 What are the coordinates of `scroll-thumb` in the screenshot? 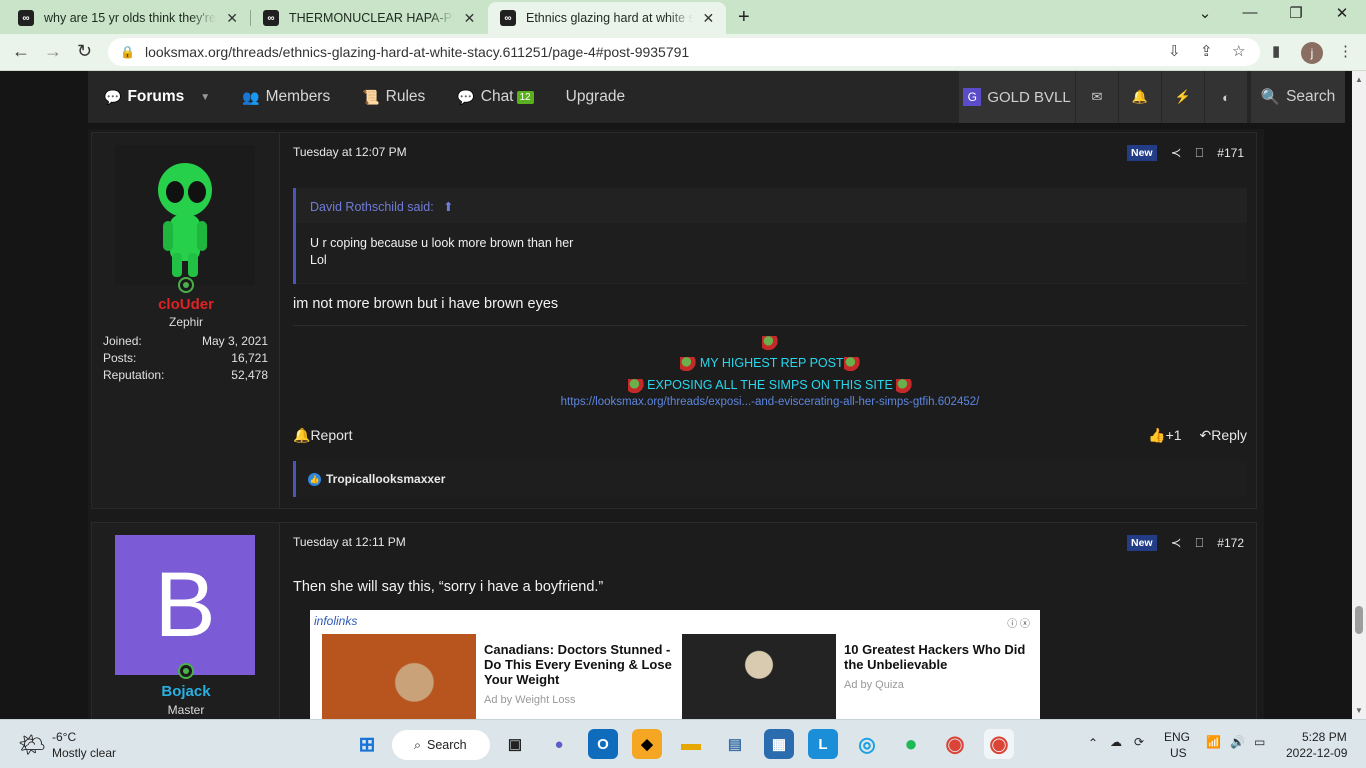 It's located at (1359, 620).